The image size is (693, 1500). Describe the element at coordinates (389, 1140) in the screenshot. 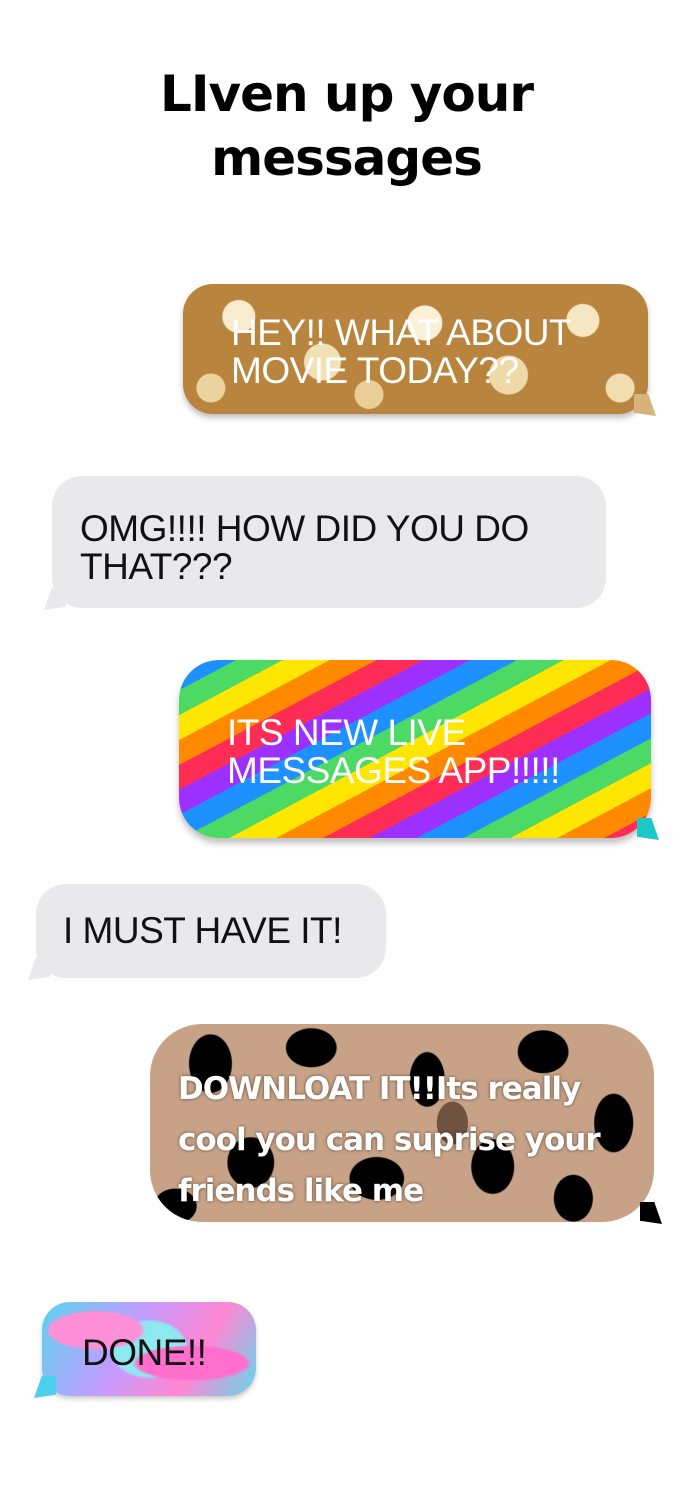

I see `message-line: cool you can suprise your` at that location.